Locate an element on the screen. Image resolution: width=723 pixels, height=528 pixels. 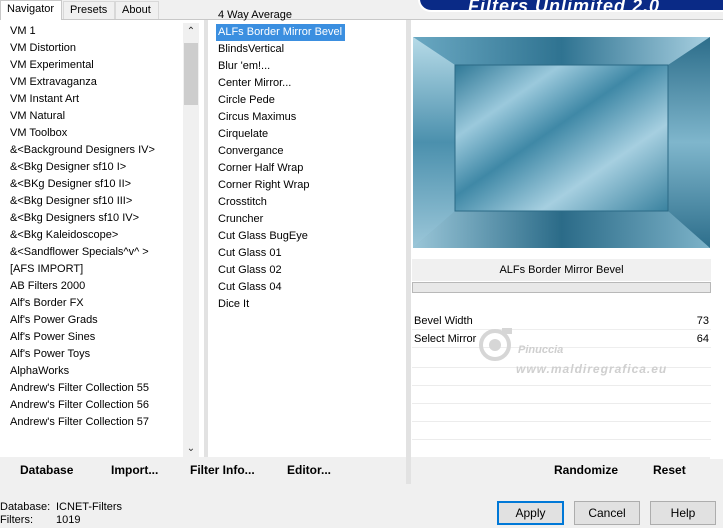
list-item-label: Alf's Power Sines is located at coordinates (53, 337).